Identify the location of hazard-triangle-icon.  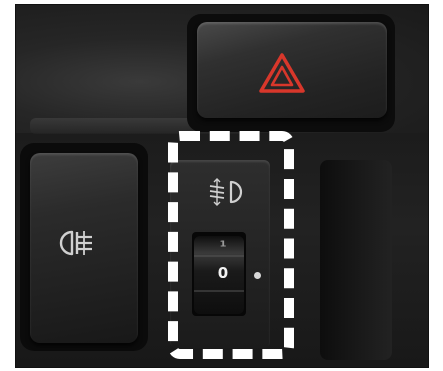
(282, 73).